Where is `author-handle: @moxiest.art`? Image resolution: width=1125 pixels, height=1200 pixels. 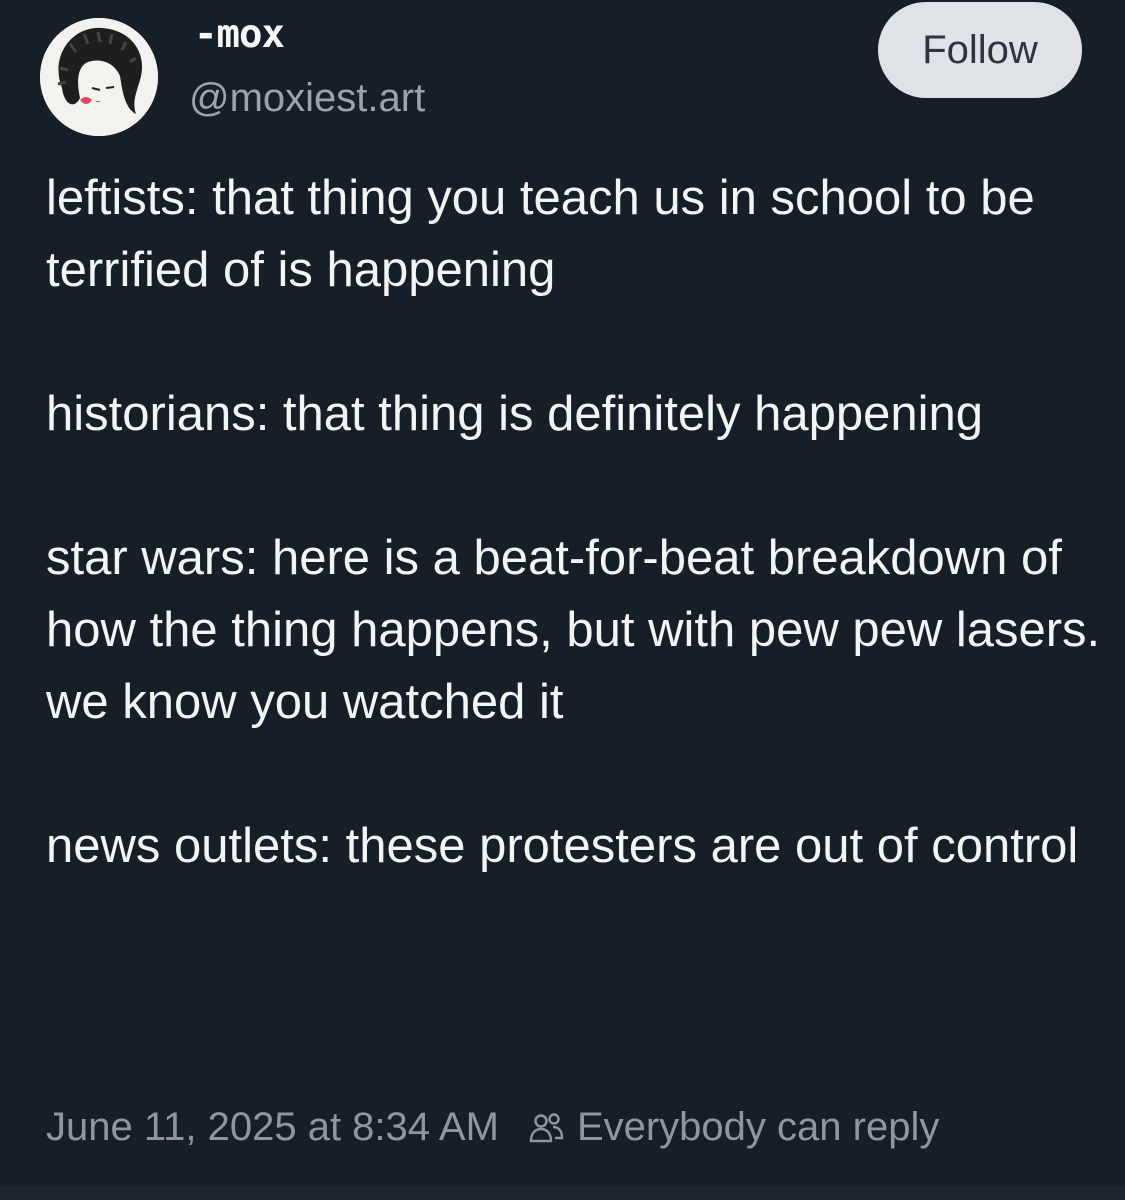 author-handle: @moxiest.art is located at coordinates (307, 98).